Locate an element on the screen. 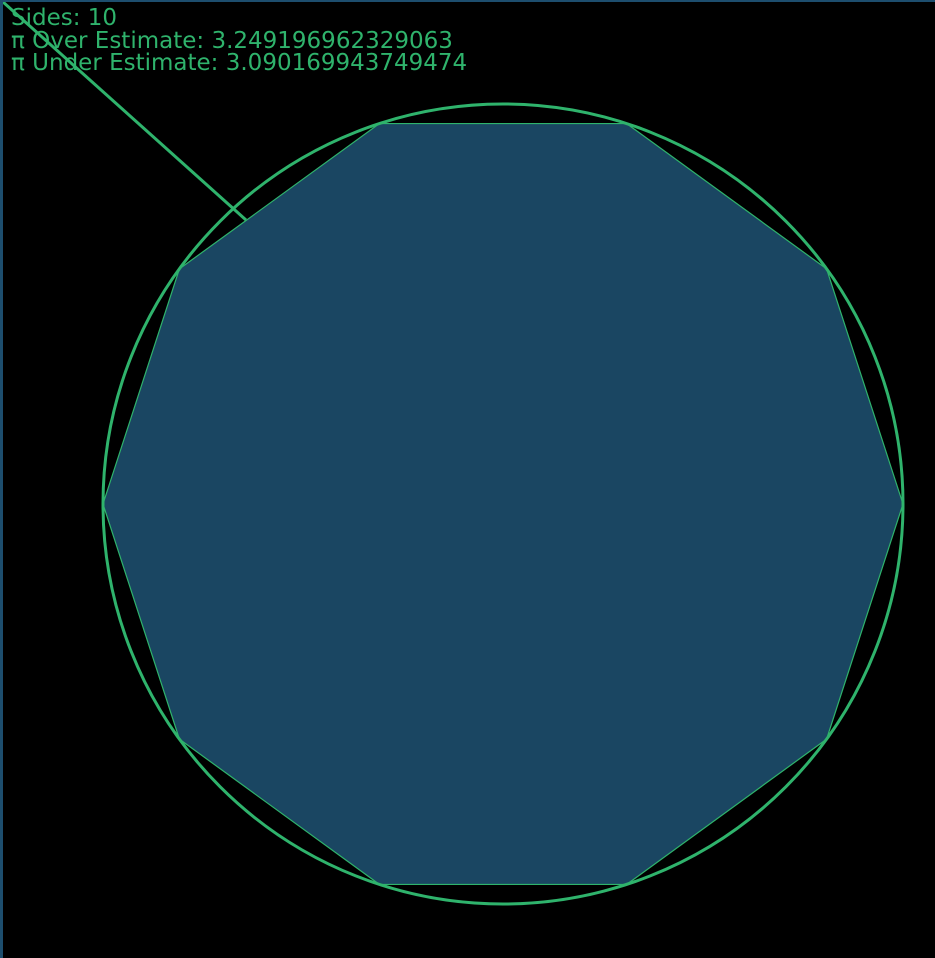 Image resolution: width=935 pixels, height=958 pixels. pi-under-estimate-label: π Under Estimate: 3.090169943749474 is located at coordinates (239, 63).